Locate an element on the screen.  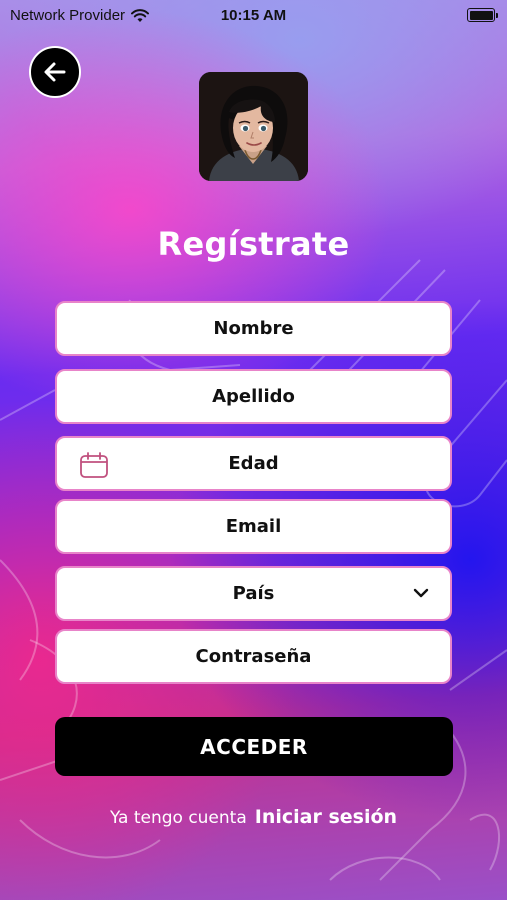
back-button is located at coordinates (55, 72).